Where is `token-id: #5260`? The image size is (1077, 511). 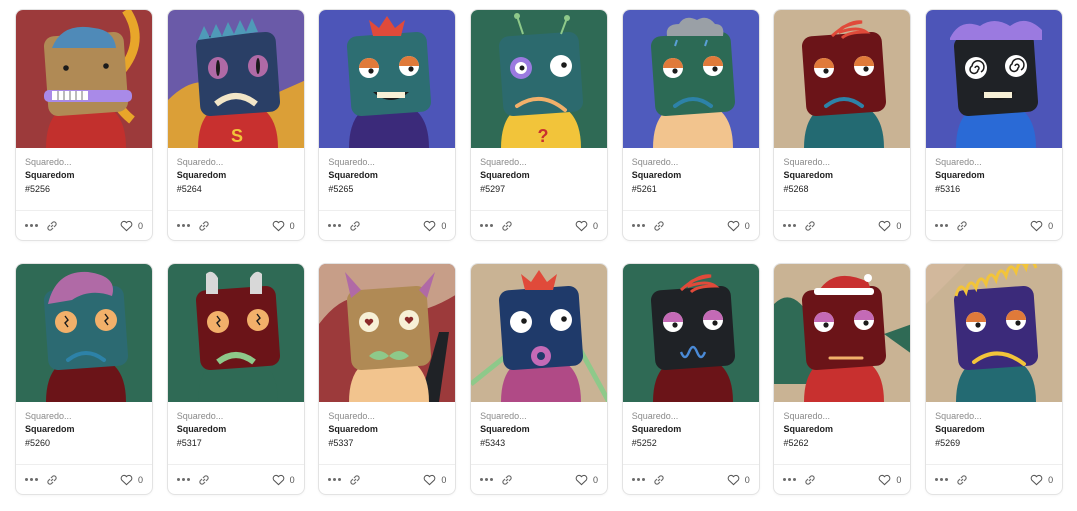 token-id: #5260 is located at coordinates (38, 443).